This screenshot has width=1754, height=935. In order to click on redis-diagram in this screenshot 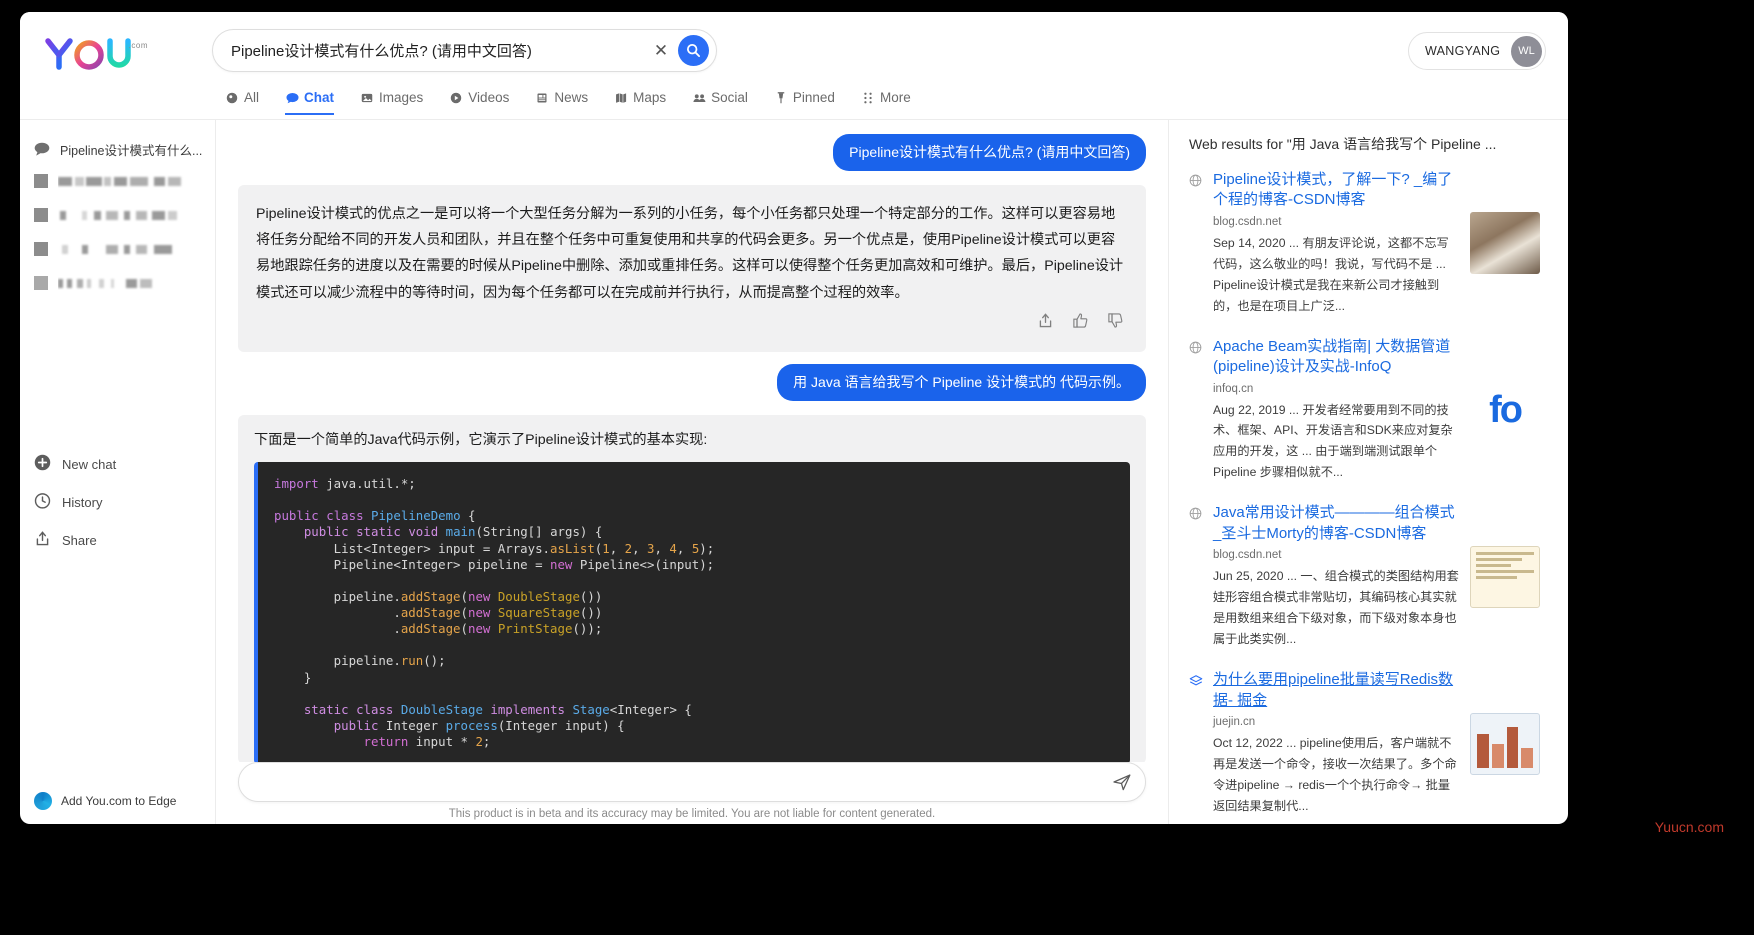, I will do `click(1505, 743)`.